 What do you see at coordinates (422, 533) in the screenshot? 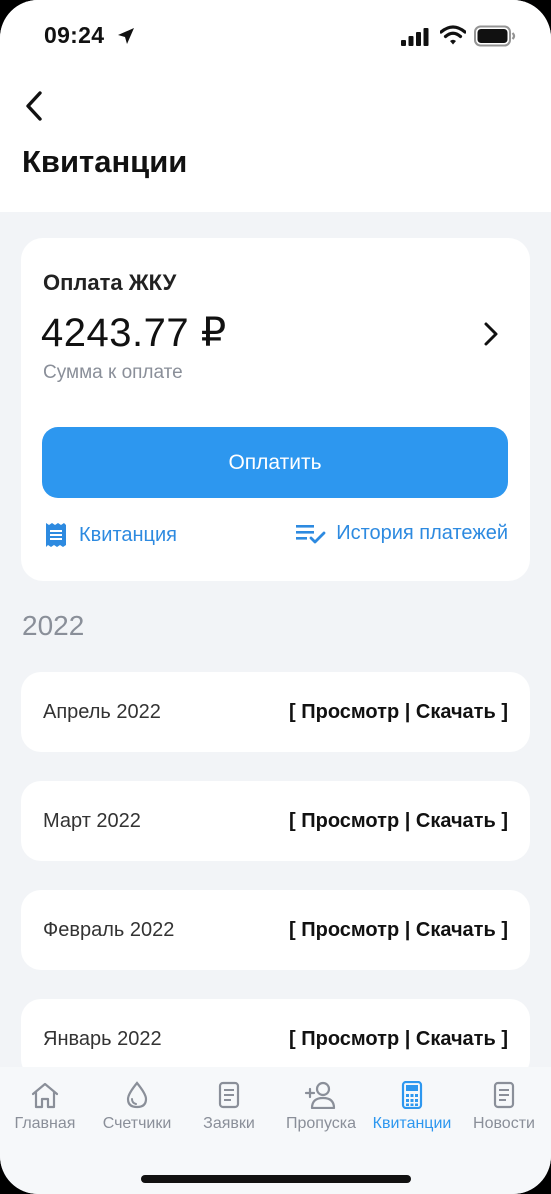
I see `payment-history-link-label: История платежей` at bounding box center [422, 533].